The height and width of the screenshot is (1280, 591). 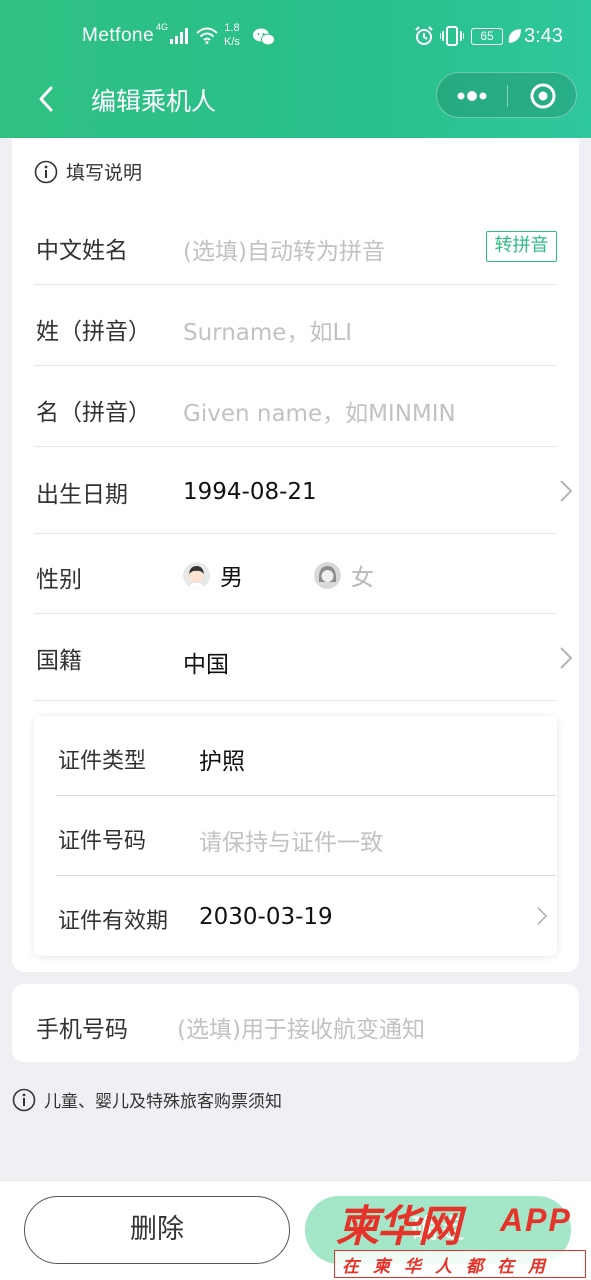 What do you see at coordinates (232, 28) in the screenshot?
I see `speed-value: 1.8` at bounding box center [232, 28].